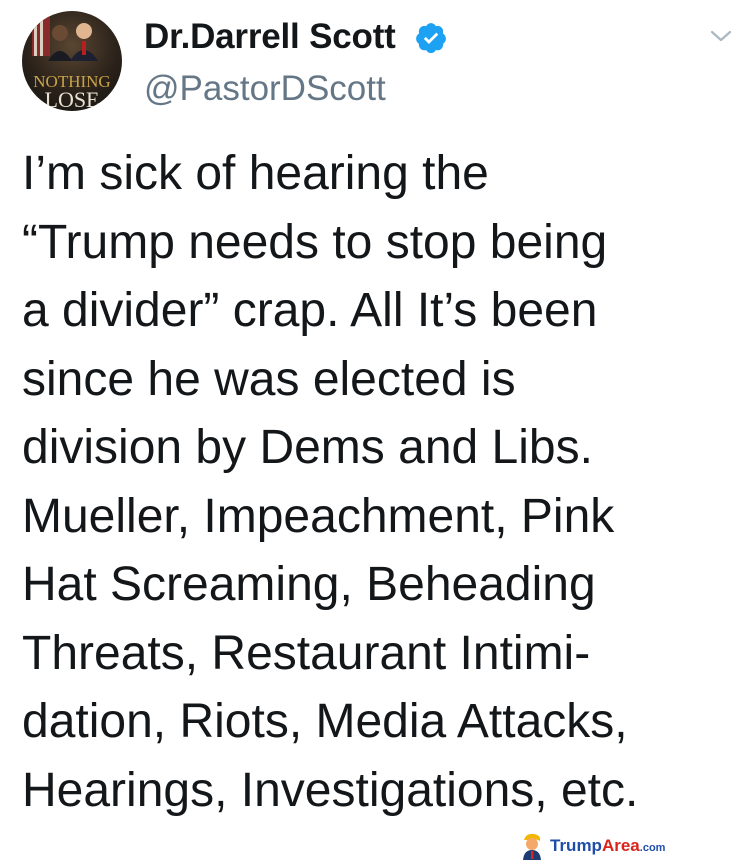 Image resolution: width=740 pixels, height=860 pixels. What do you see at coordinates (576, 845) in the screenshot?
I see `watermark-text-trump: Trump` at bounding box center [576, 845].